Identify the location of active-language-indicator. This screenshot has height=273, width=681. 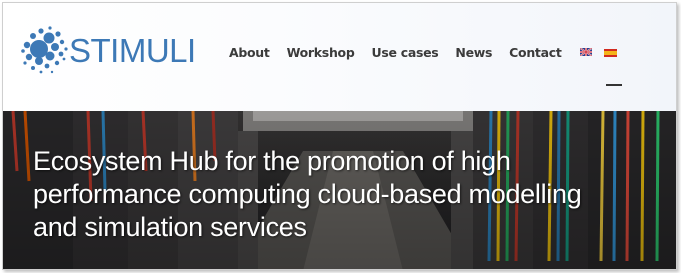
(614, 85).